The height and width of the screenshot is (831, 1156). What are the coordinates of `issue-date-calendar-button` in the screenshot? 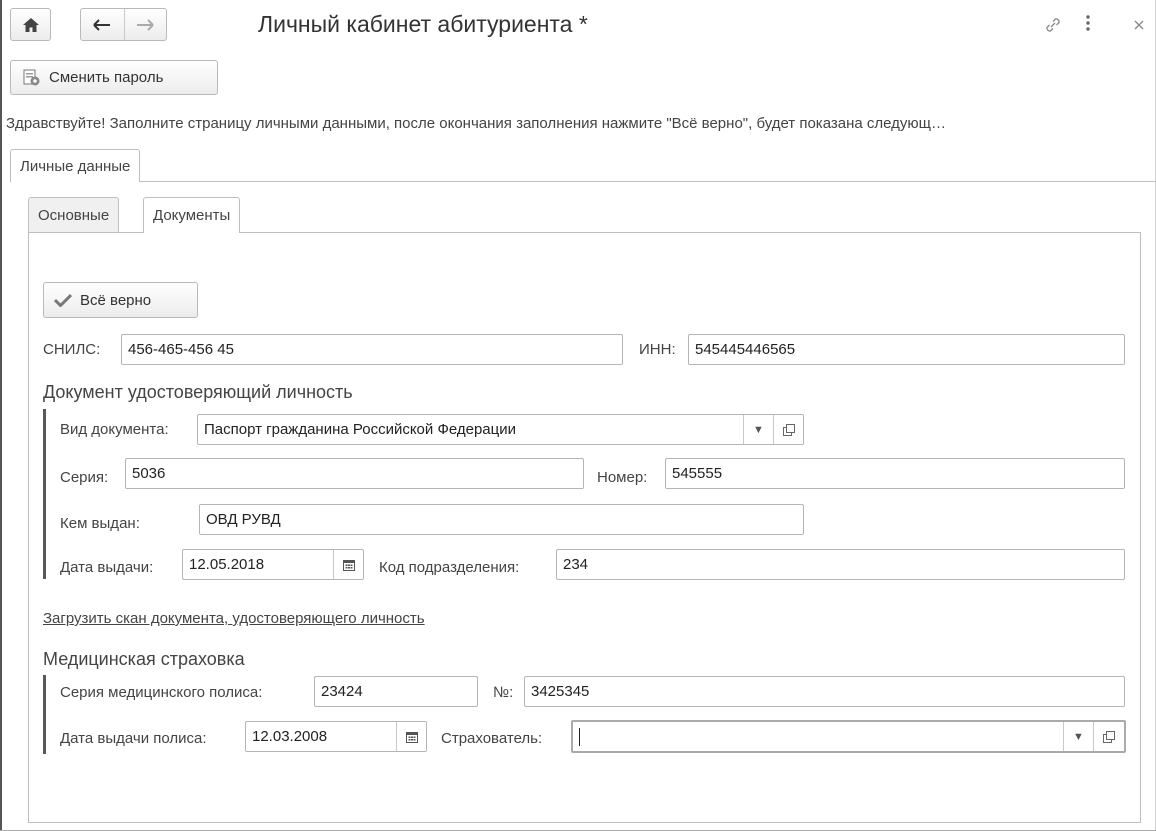 It's located at (348, 564).